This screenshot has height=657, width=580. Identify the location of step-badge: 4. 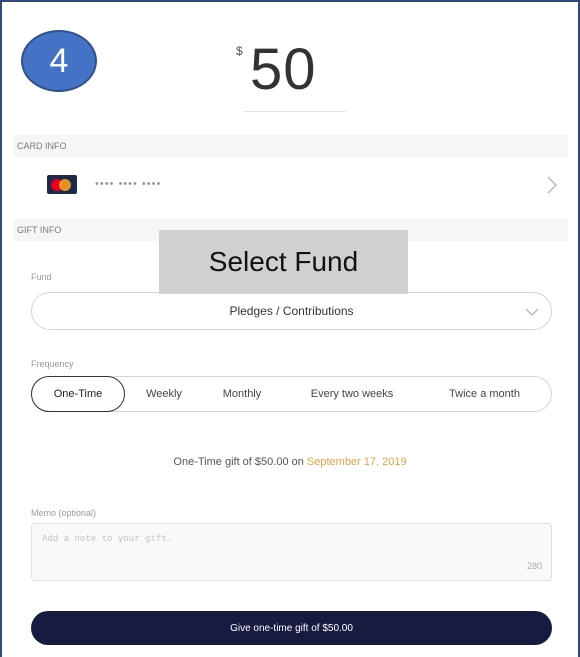
(59, 61).